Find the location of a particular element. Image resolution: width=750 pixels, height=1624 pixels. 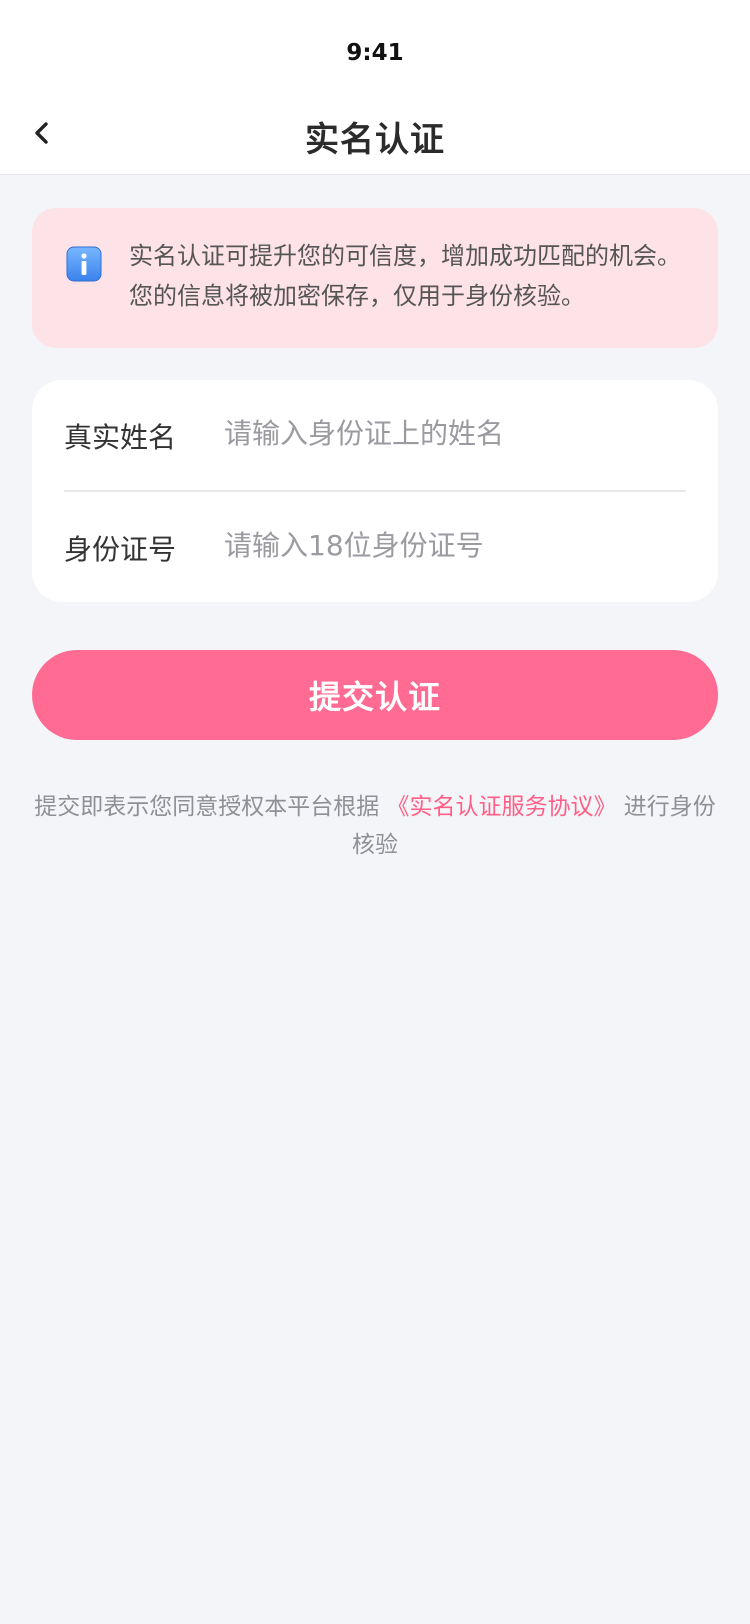

agreement-prefix: 提交即表示您同意授权本平台根据 is located at coordinates (210, 807).